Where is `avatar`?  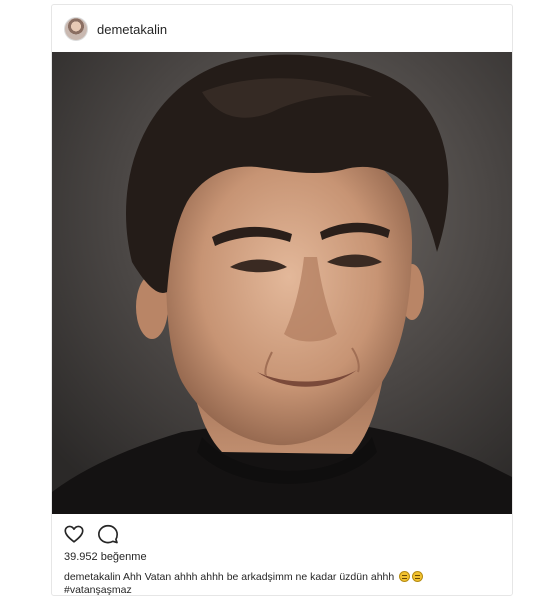
avatar is located at coordinates (76, 29).